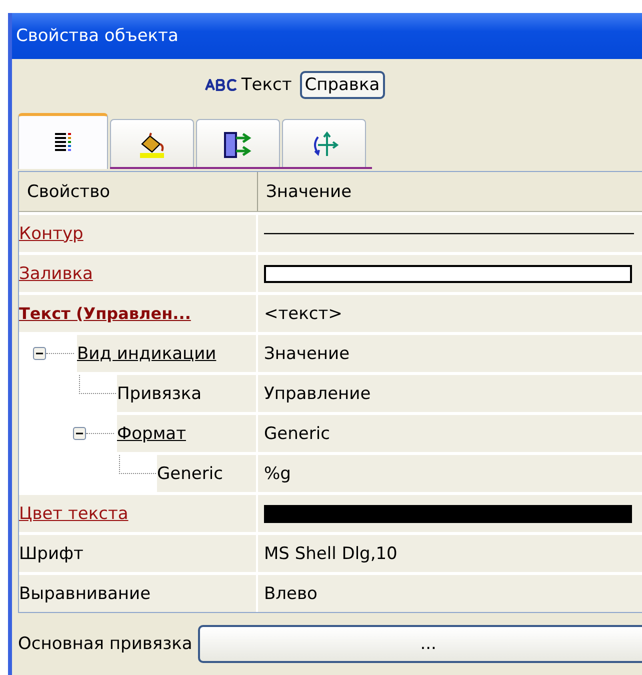 The image size is (642, 675). Describe the element at coordinates (307, 354) in the screenshot. I see `property-value: Значение` at that location.